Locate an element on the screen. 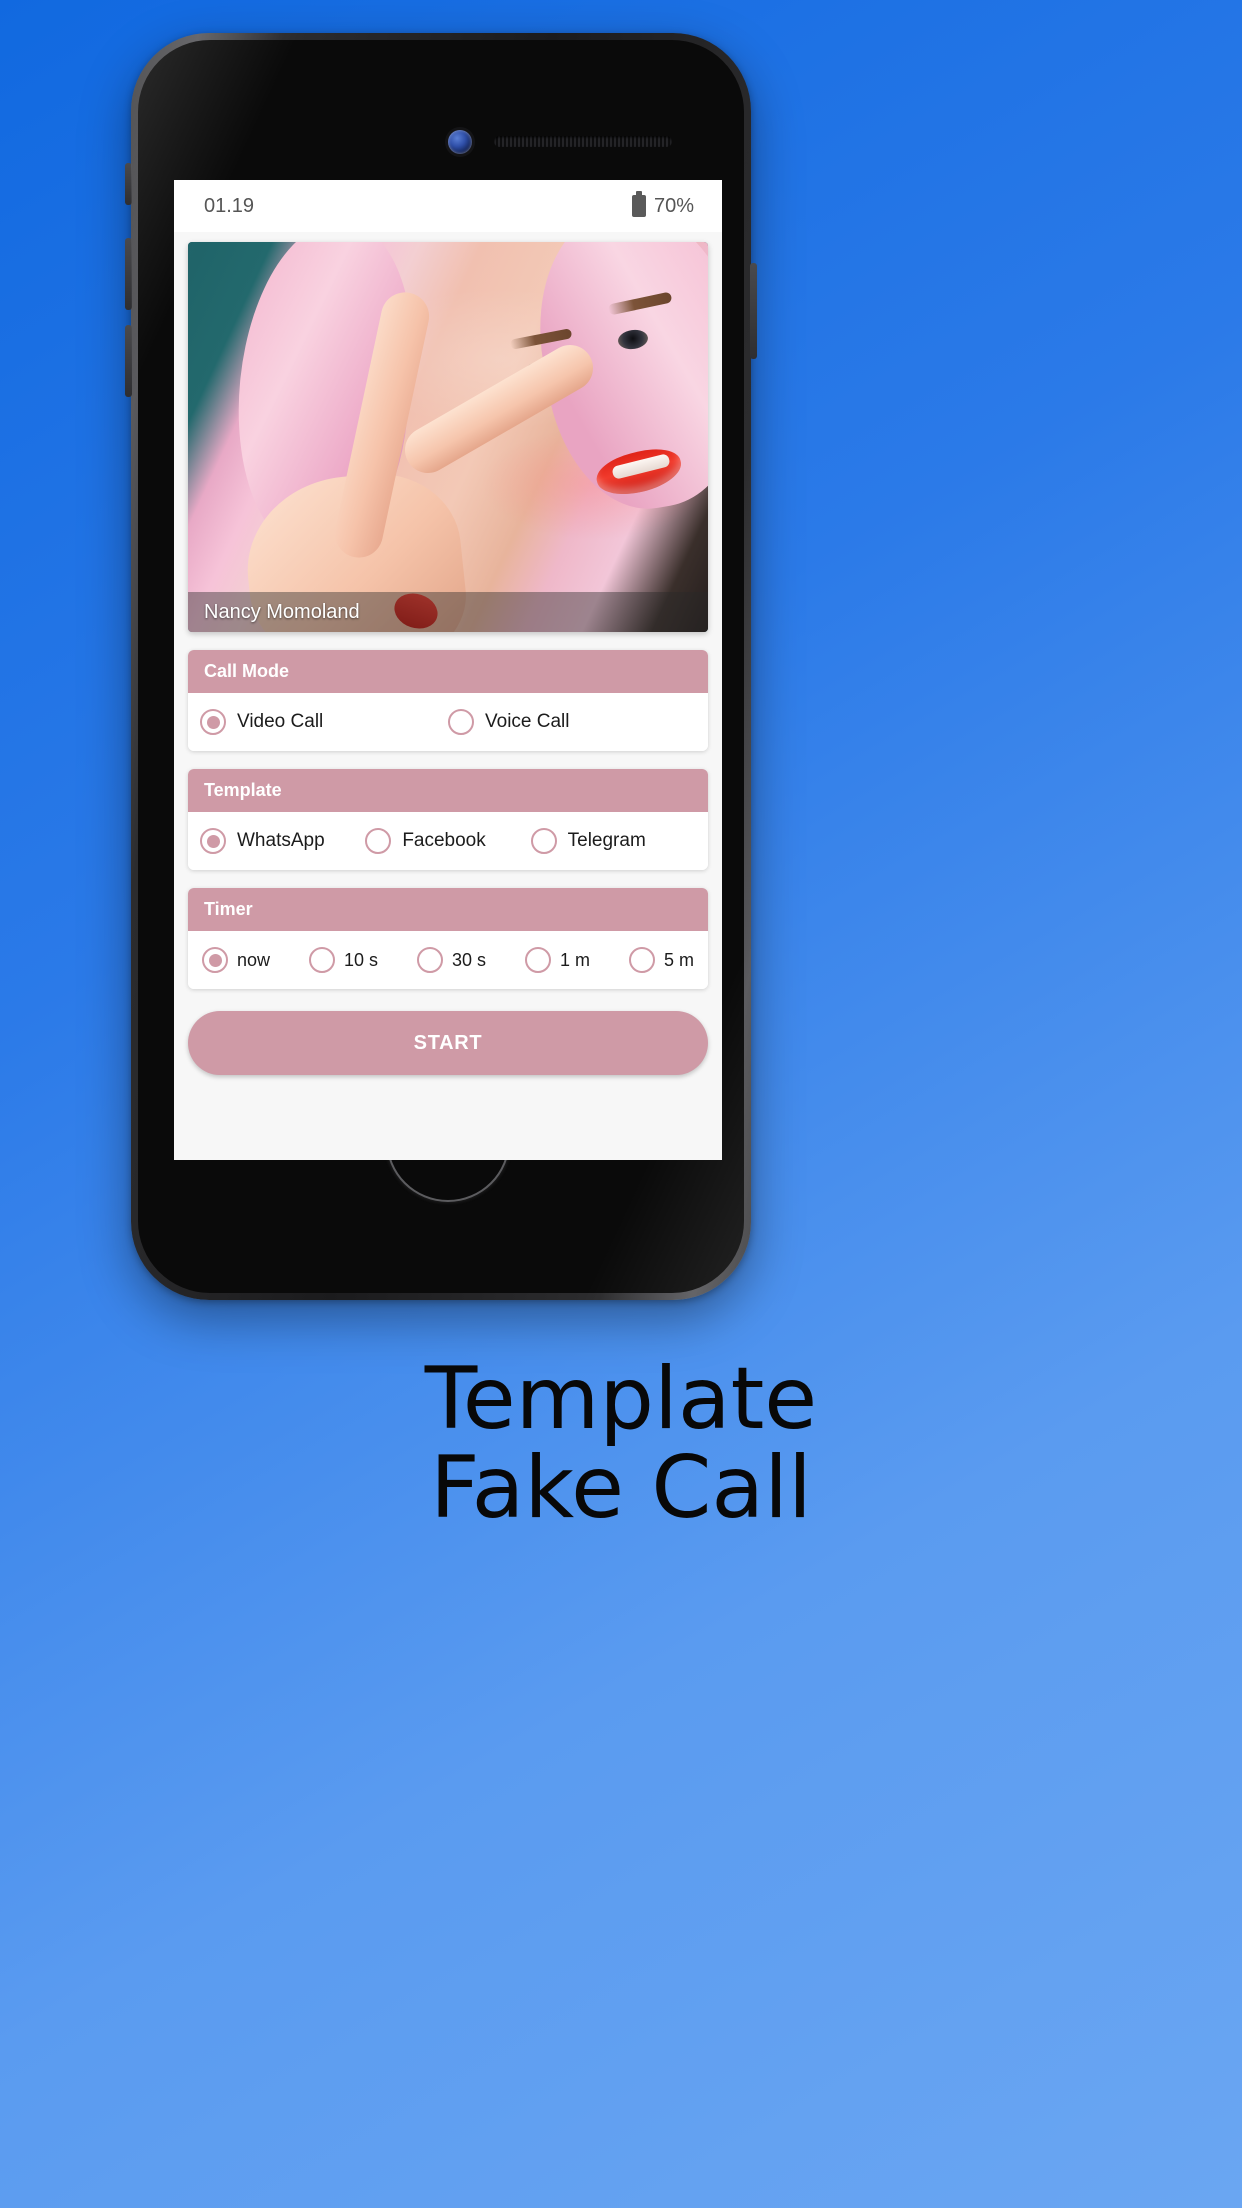 The height and width of the screenshot is (2208, 1242). radio-option-telegram: Telegram is located at coordinates (613, 841).